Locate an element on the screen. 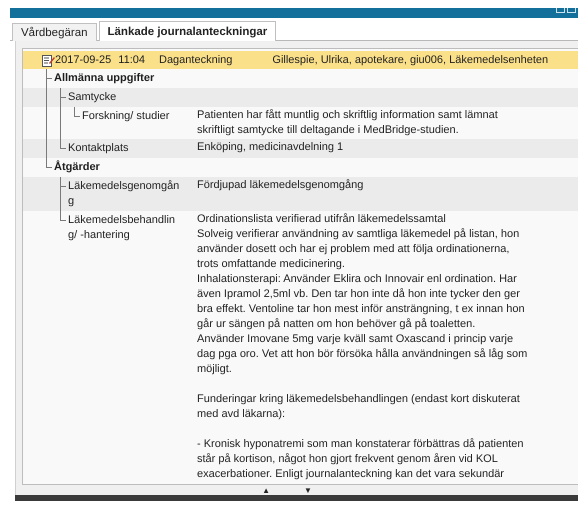 The image size is (578, 509). note-edit-icon is located at coordinates (48, 60).